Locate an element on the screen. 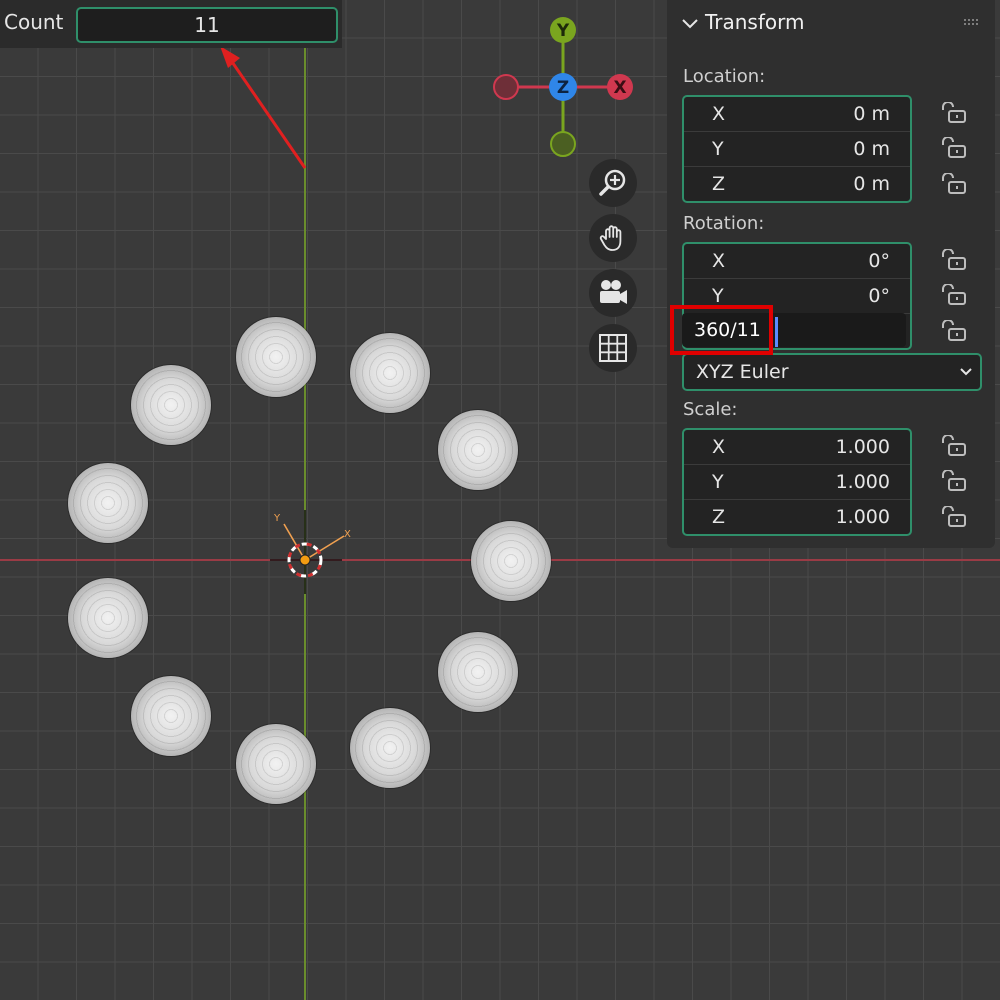 Image resolution: width=1000 pixels, height=1000 pixels. scale-x-field: X 1.000 is located at coordinates (797, 447).